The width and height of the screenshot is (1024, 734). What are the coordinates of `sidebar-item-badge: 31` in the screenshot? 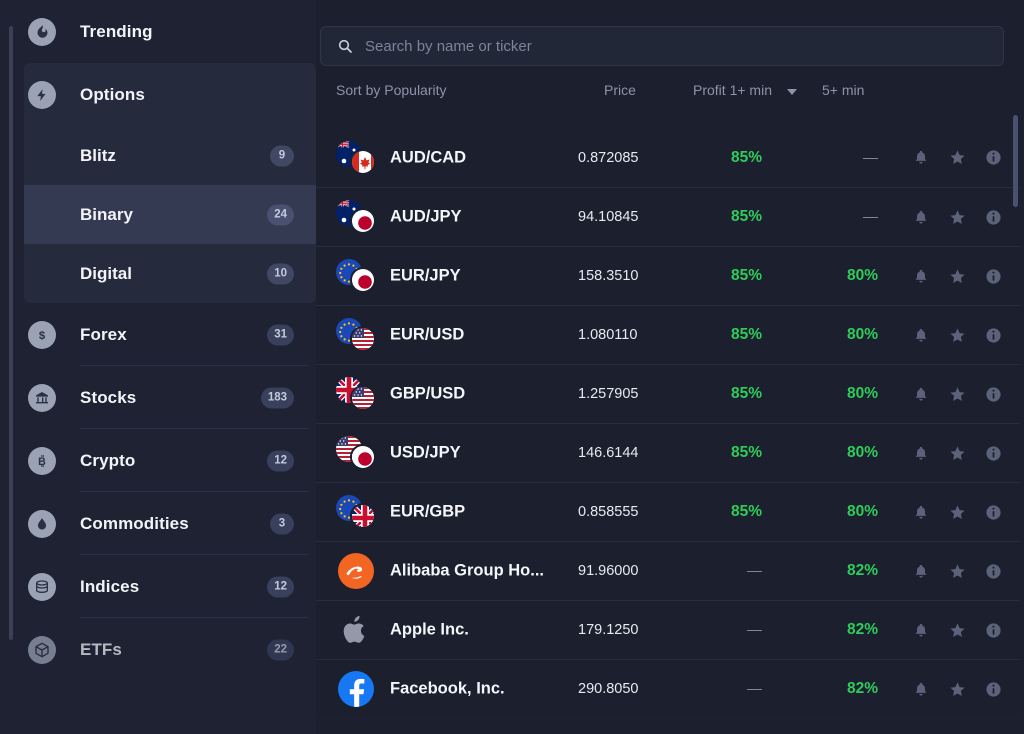 It's located at (280, 334).